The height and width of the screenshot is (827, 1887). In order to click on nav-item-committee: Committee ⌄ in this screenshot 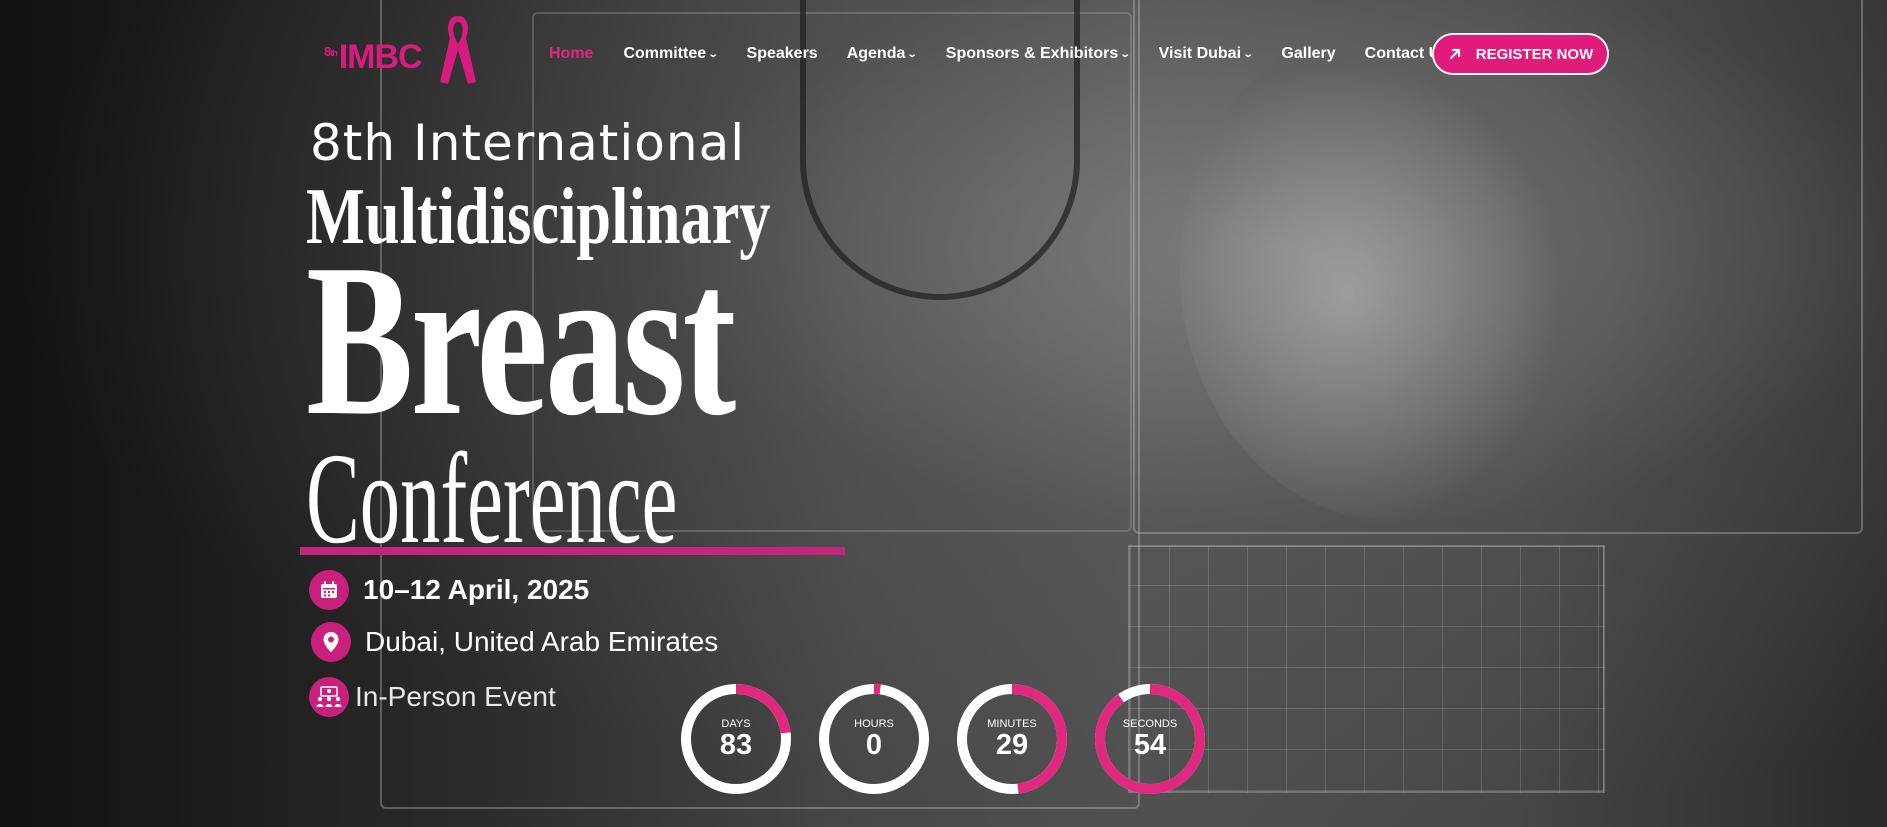, I will do `click(671, 54)`.